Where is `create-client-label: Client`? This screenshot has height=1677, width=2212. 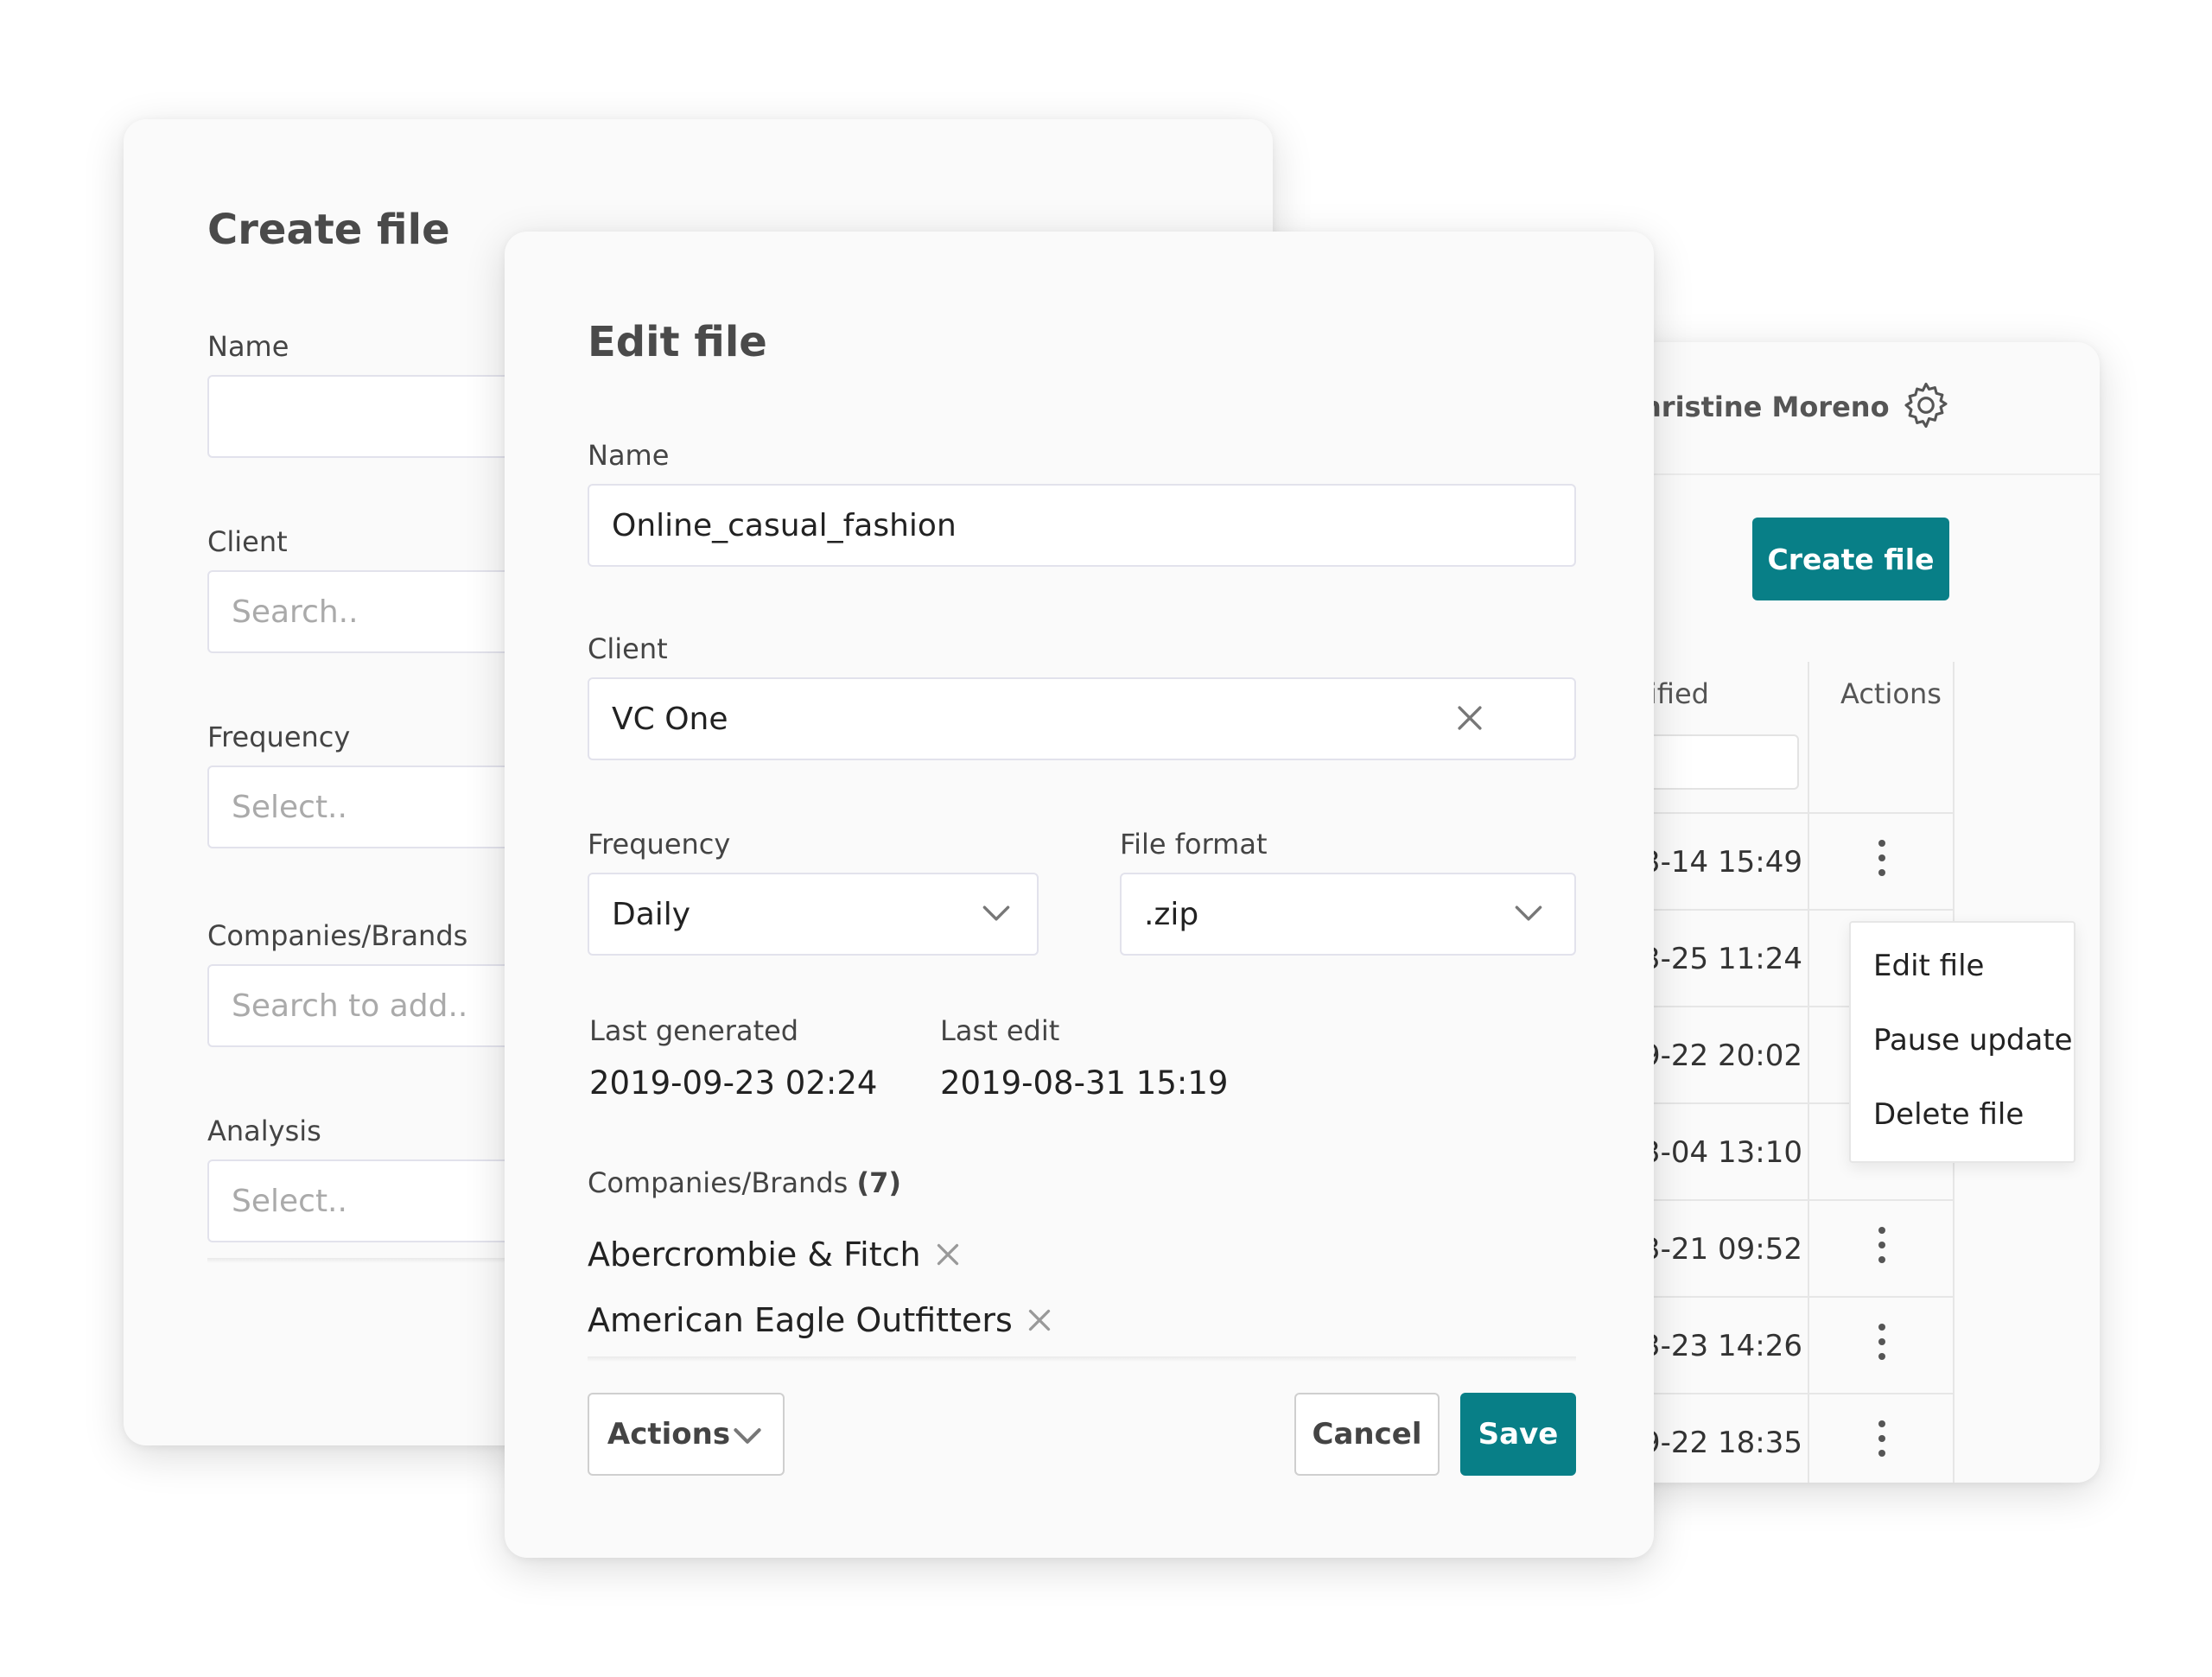
create-client-label: Client is located at coordinates (247, 541).